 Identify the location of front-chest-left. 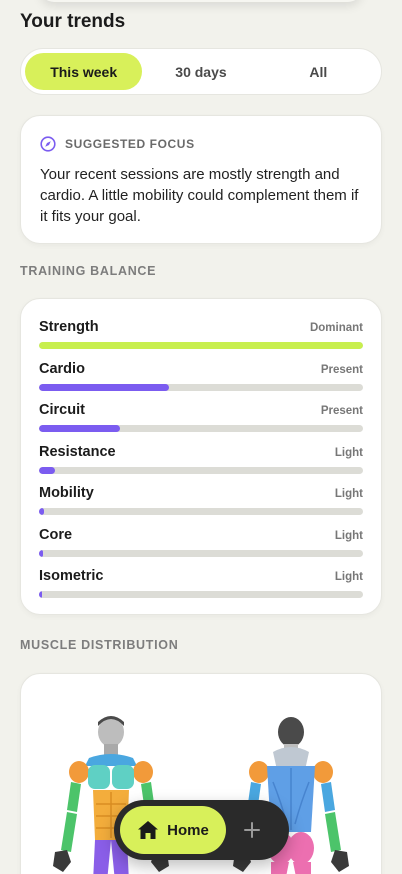
(99, 777).